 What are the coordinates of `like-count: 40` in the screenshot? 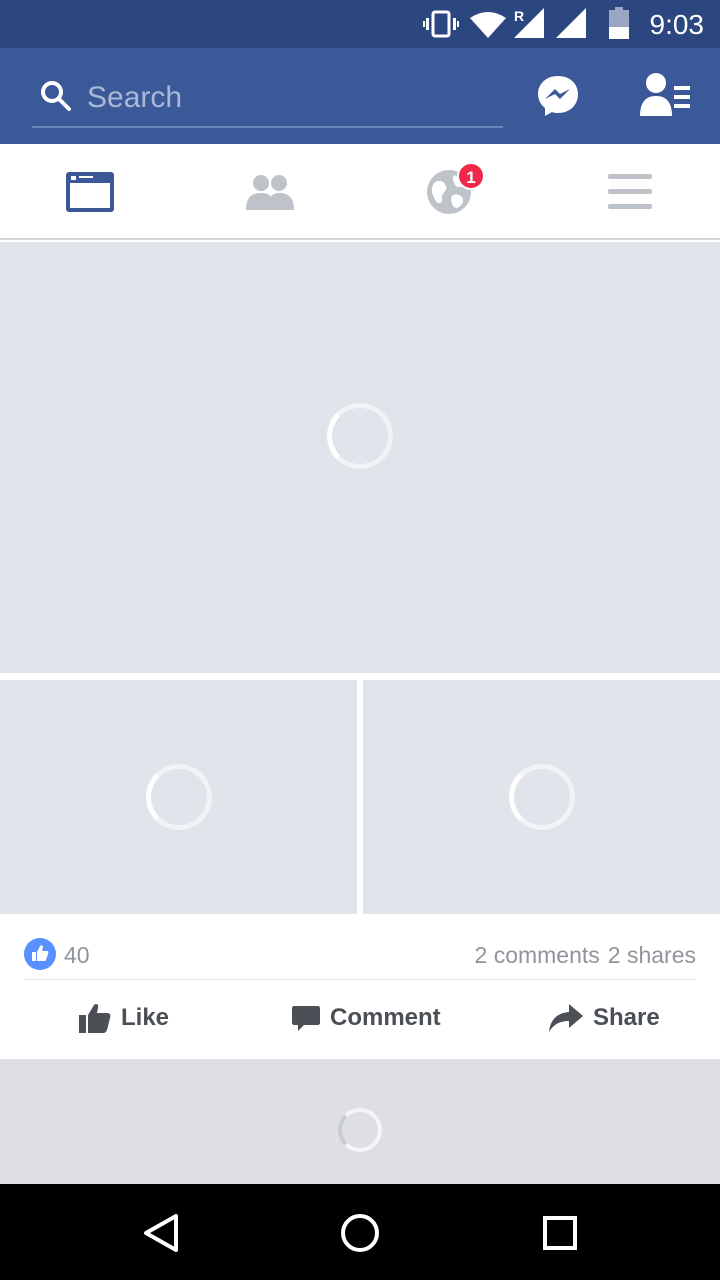 It's located at (77, 955).